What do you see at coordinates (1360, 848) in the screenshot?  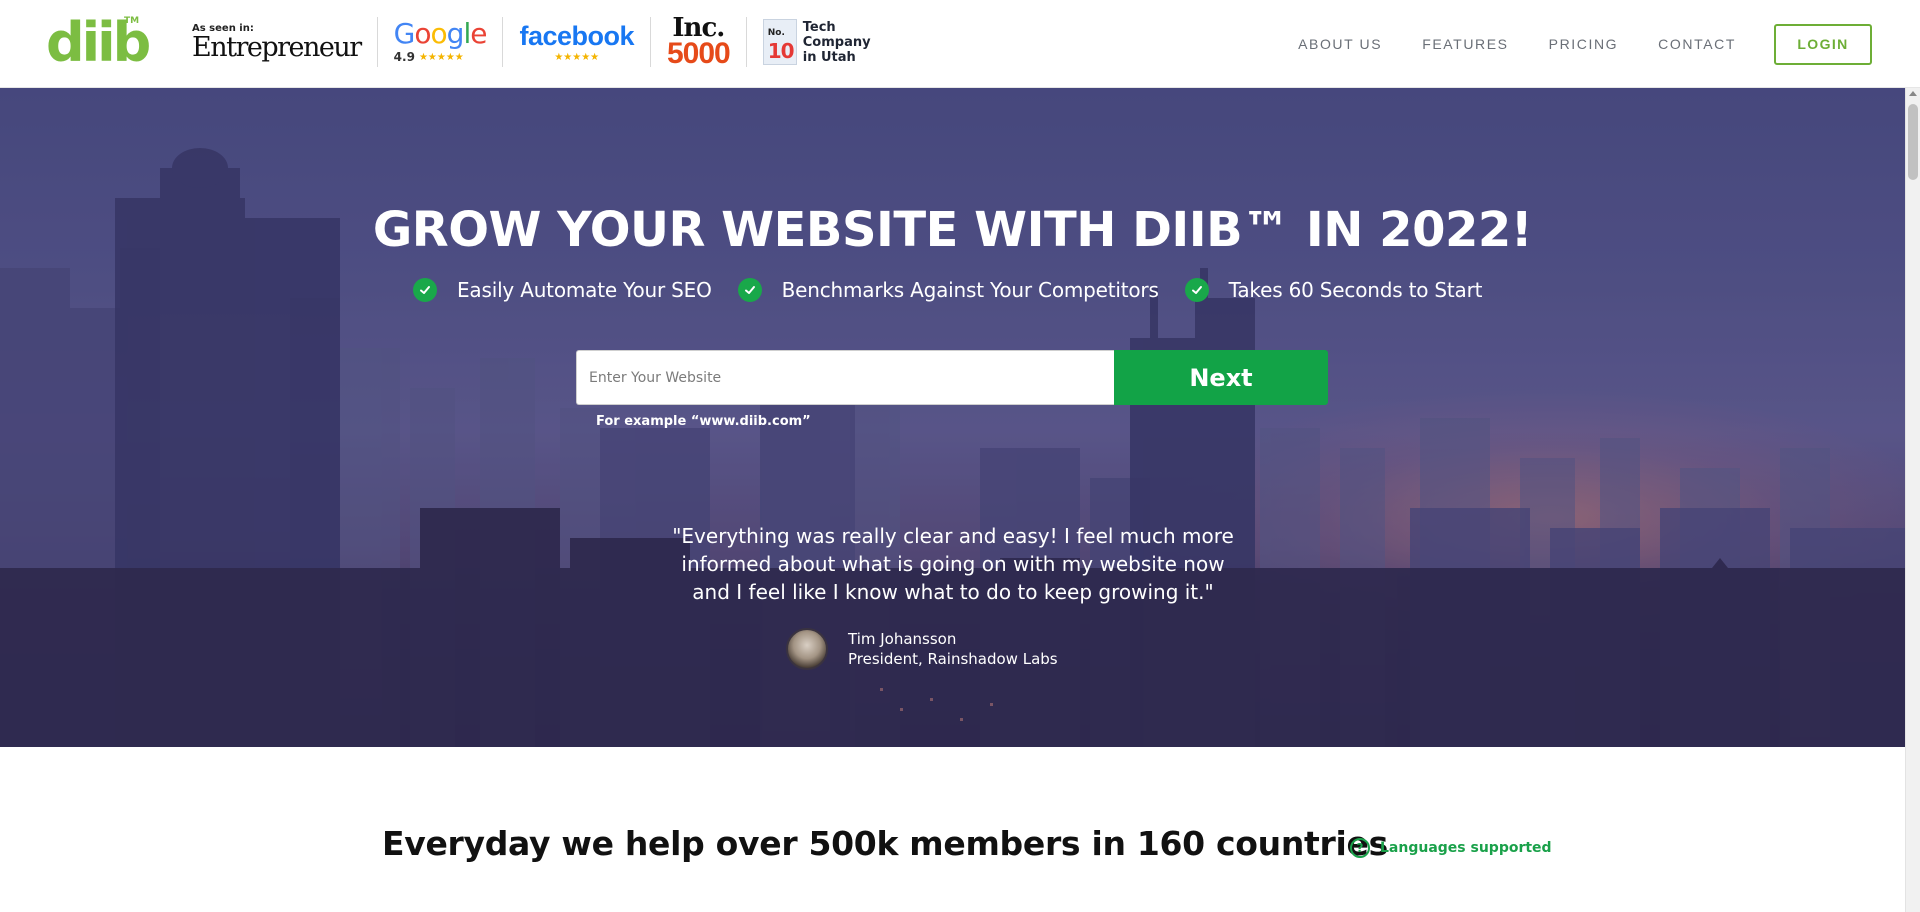 I see `question-circle-icon: ?` at bounding box center [1360, 848].